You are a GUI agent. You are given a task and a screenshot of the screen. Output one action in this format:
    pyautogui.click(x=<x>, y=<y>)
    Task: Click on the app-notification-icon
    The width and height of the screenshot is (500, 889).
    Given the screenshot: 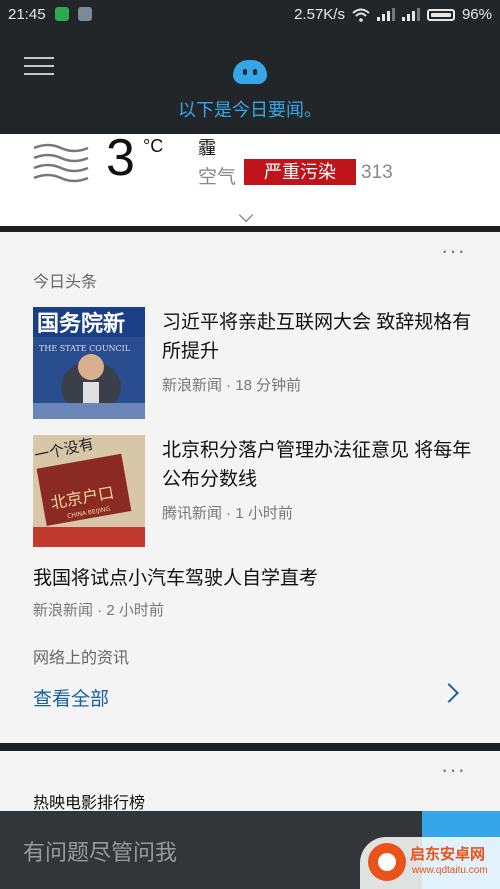 What is the action you would take?
    pyautogui.click(x=62, y=14)
    